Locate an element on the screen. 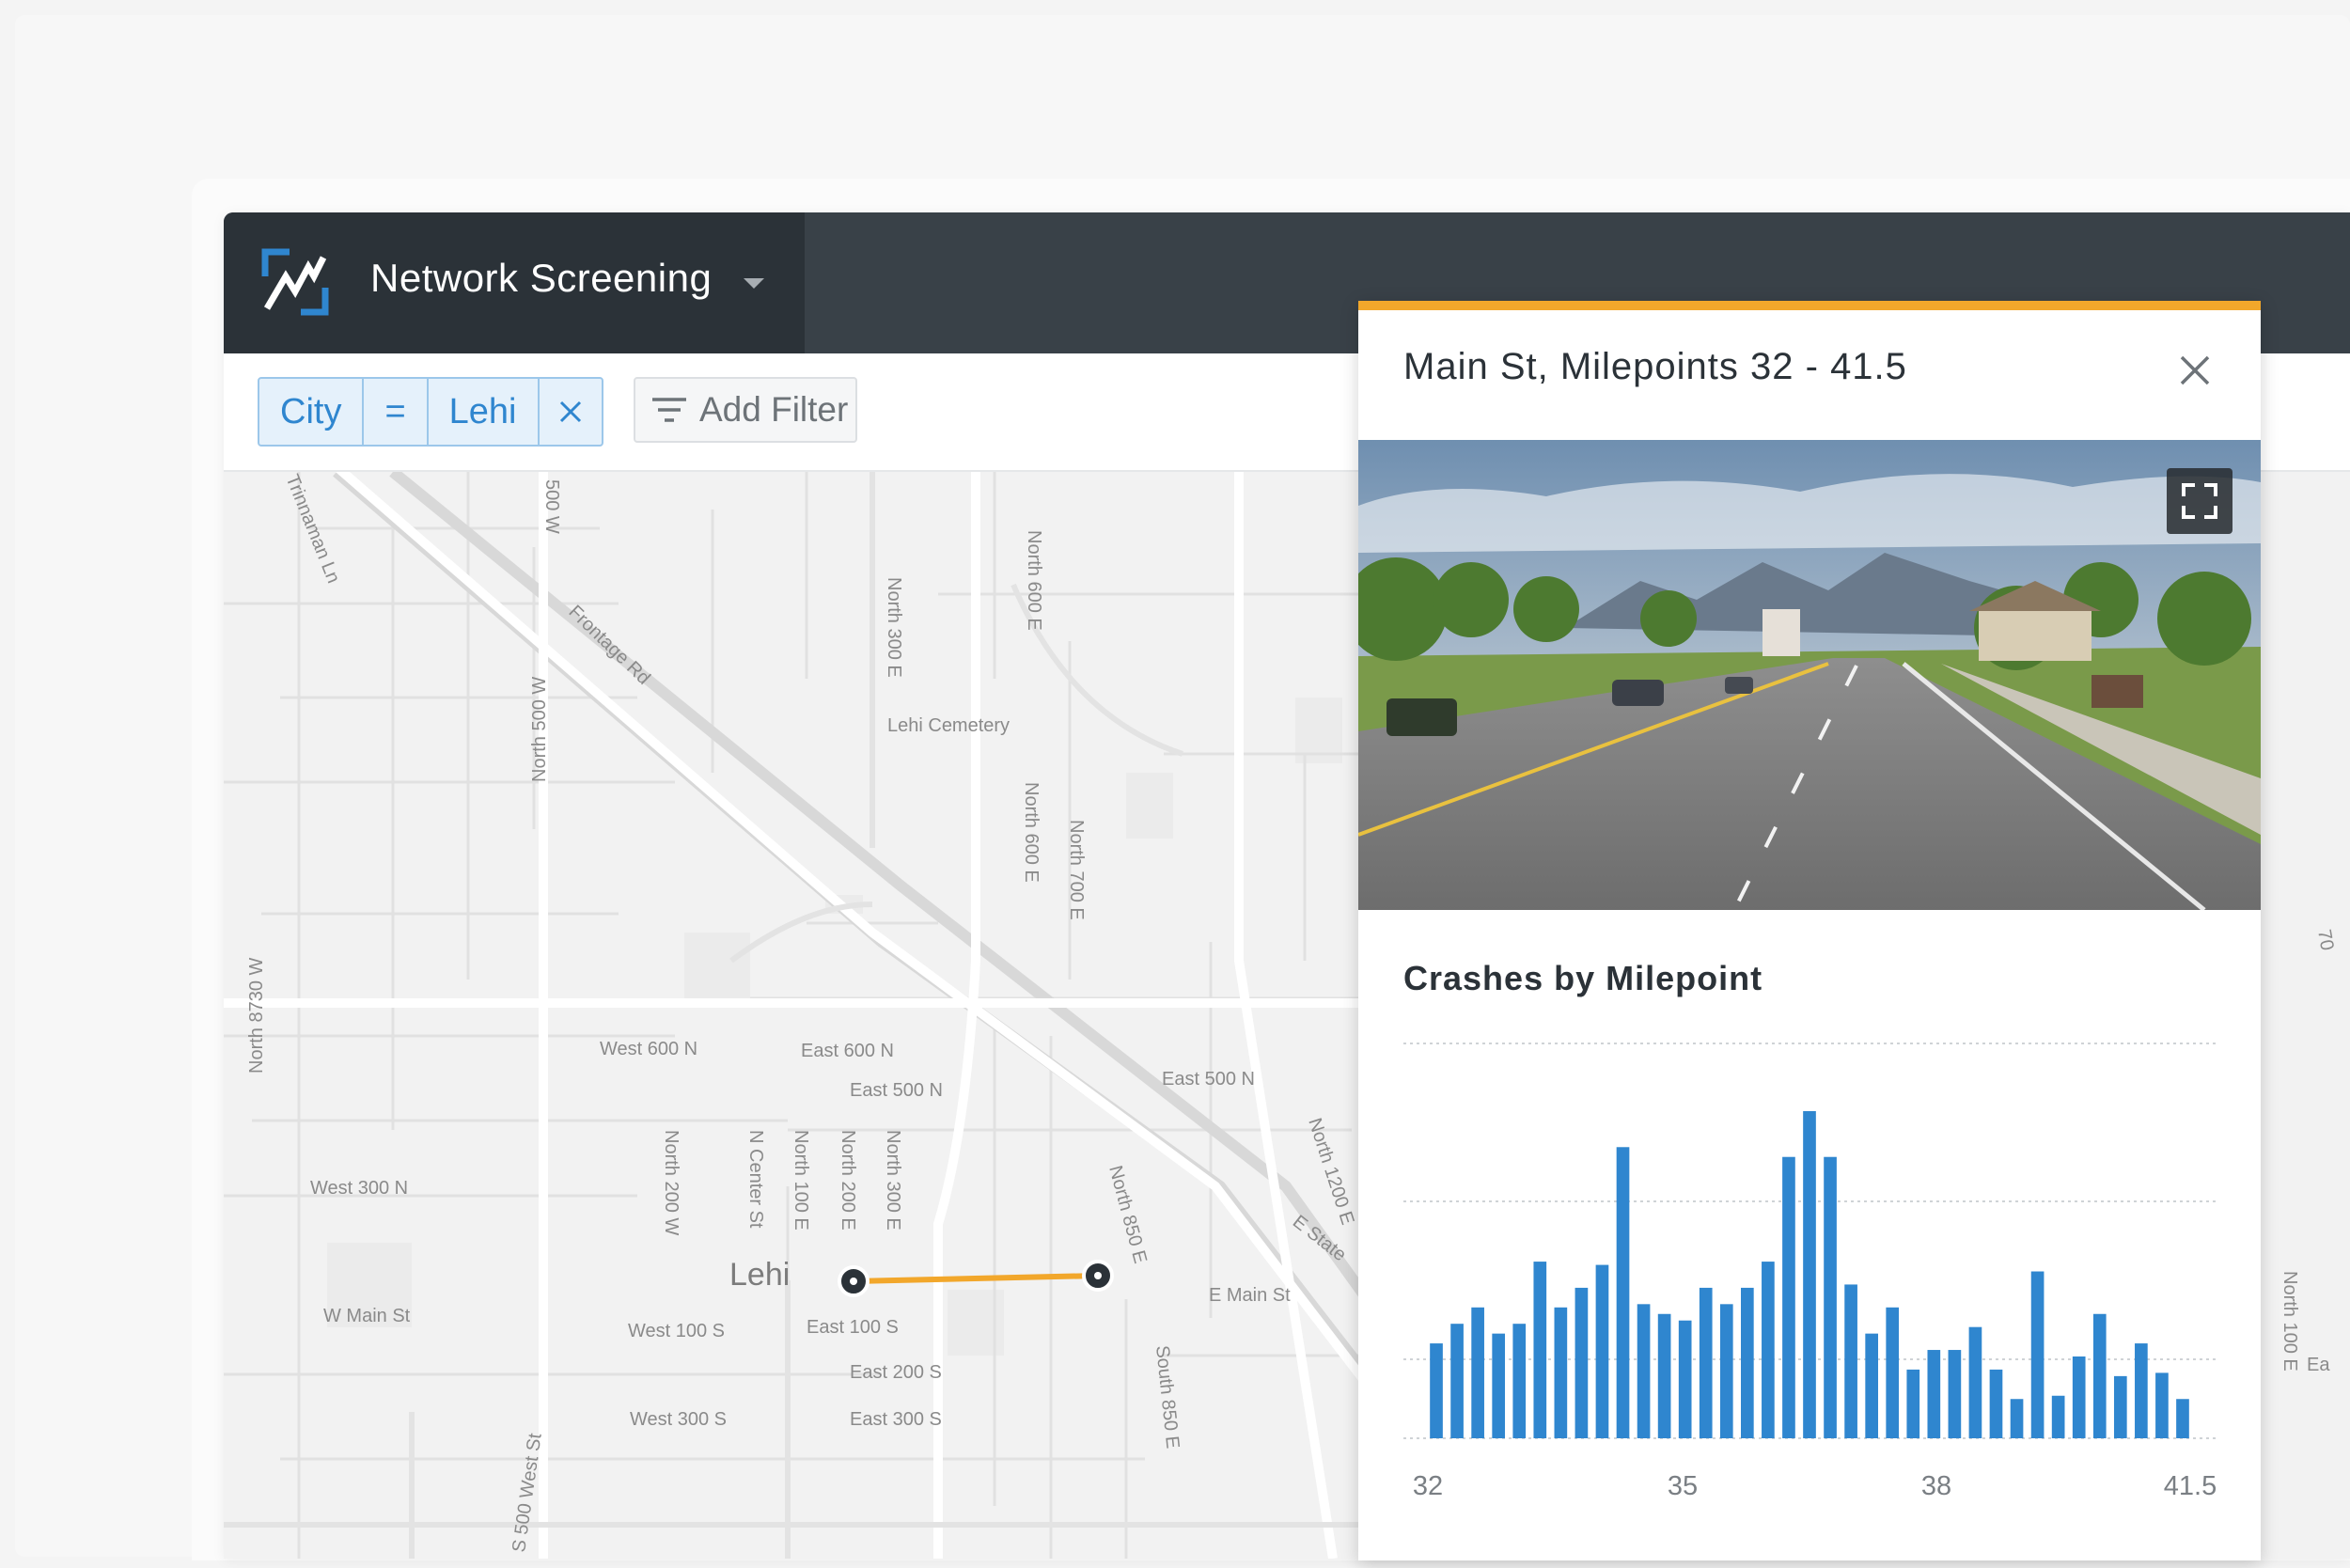 The height and width of the screenshot is (1568, 2350). filter-field: City is located at coordinates (312, 412).